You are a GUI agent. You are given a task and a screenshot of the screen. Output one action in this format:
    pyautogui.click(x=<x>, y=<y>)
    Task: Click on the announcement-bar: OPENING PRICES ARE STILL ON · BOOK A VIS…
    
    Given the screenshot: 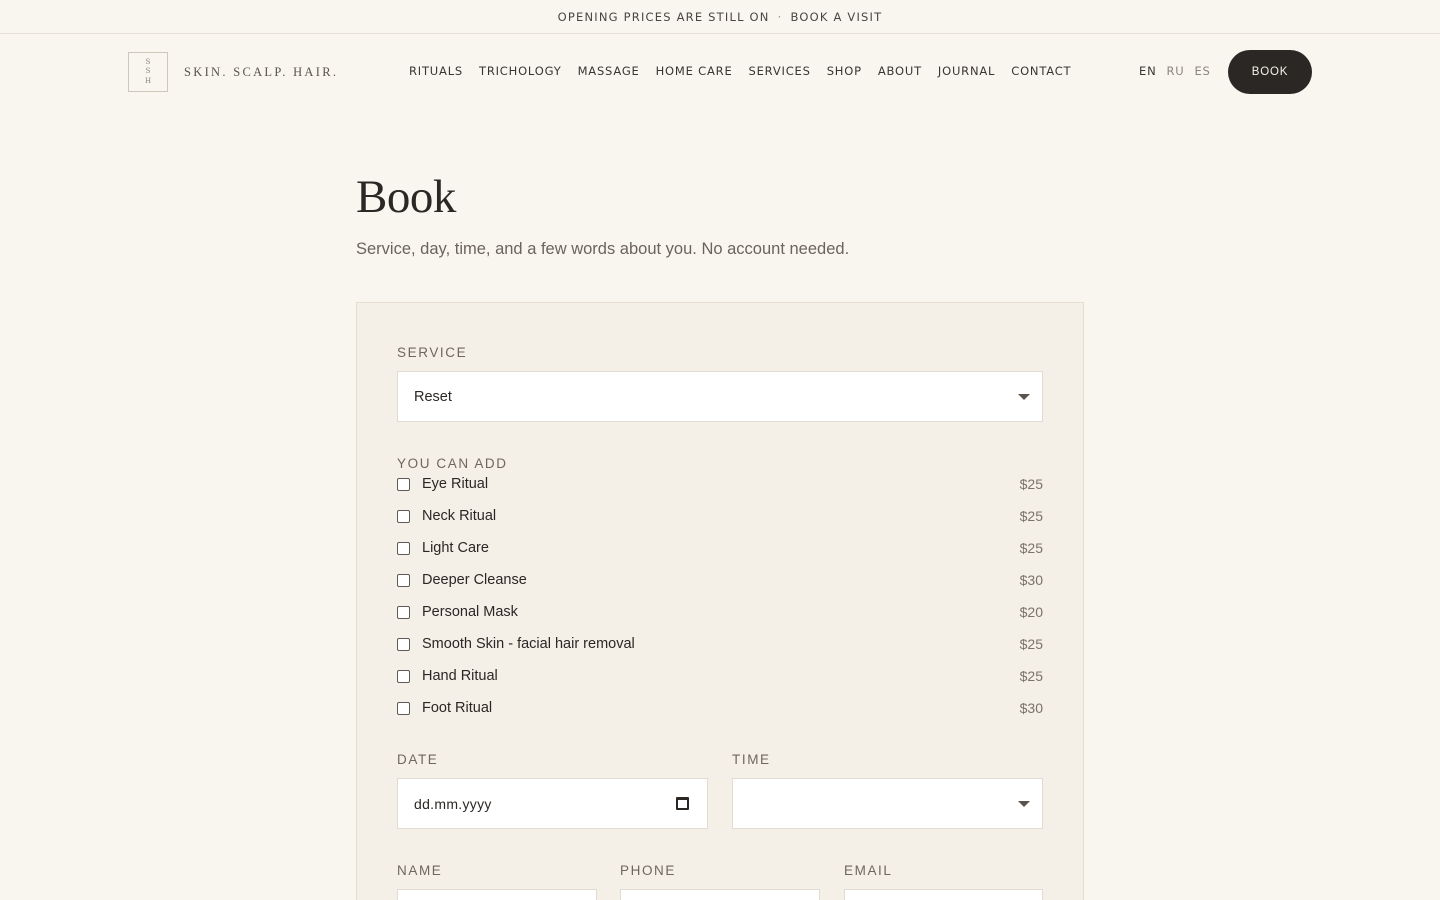 What is the action you would take?
    pyautogui.click(x=720, y=17)
    